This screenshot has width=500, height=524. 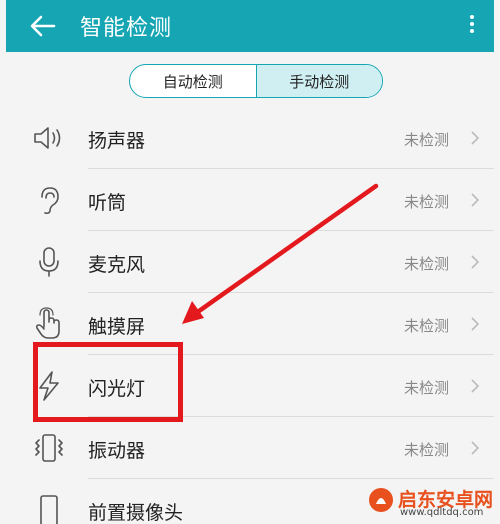 I want to click on mode-switch: 自动检测 手动检测, so click(x=256, y=81).